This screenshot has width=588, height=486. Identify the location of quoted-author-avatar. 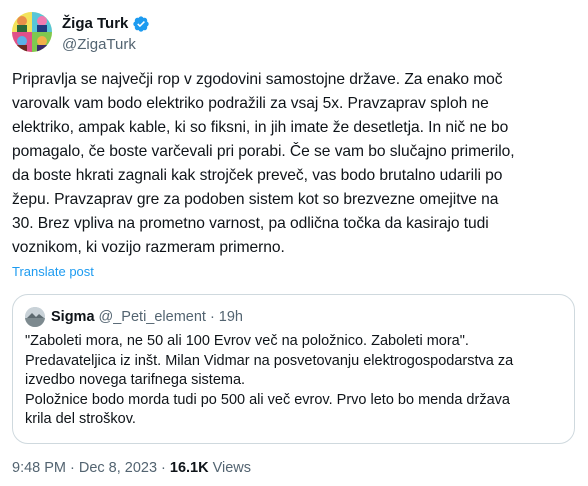
(35, 317).